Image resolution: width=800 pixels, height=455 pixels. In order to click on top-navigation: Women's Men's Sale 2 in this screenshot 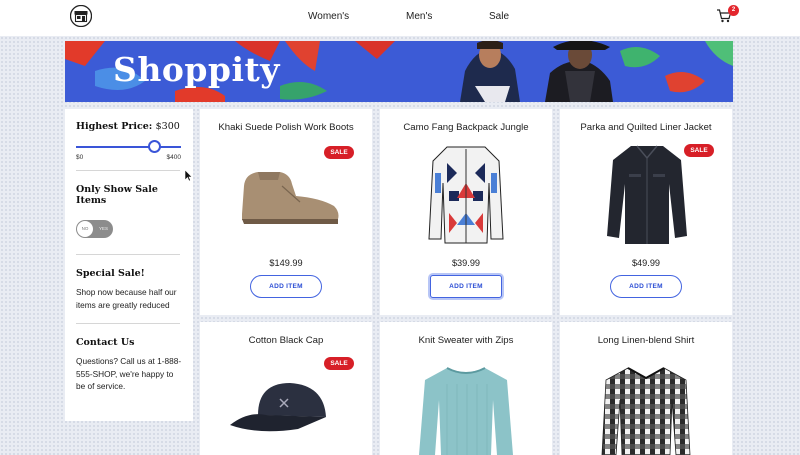, I will do `click(400, 18)`.